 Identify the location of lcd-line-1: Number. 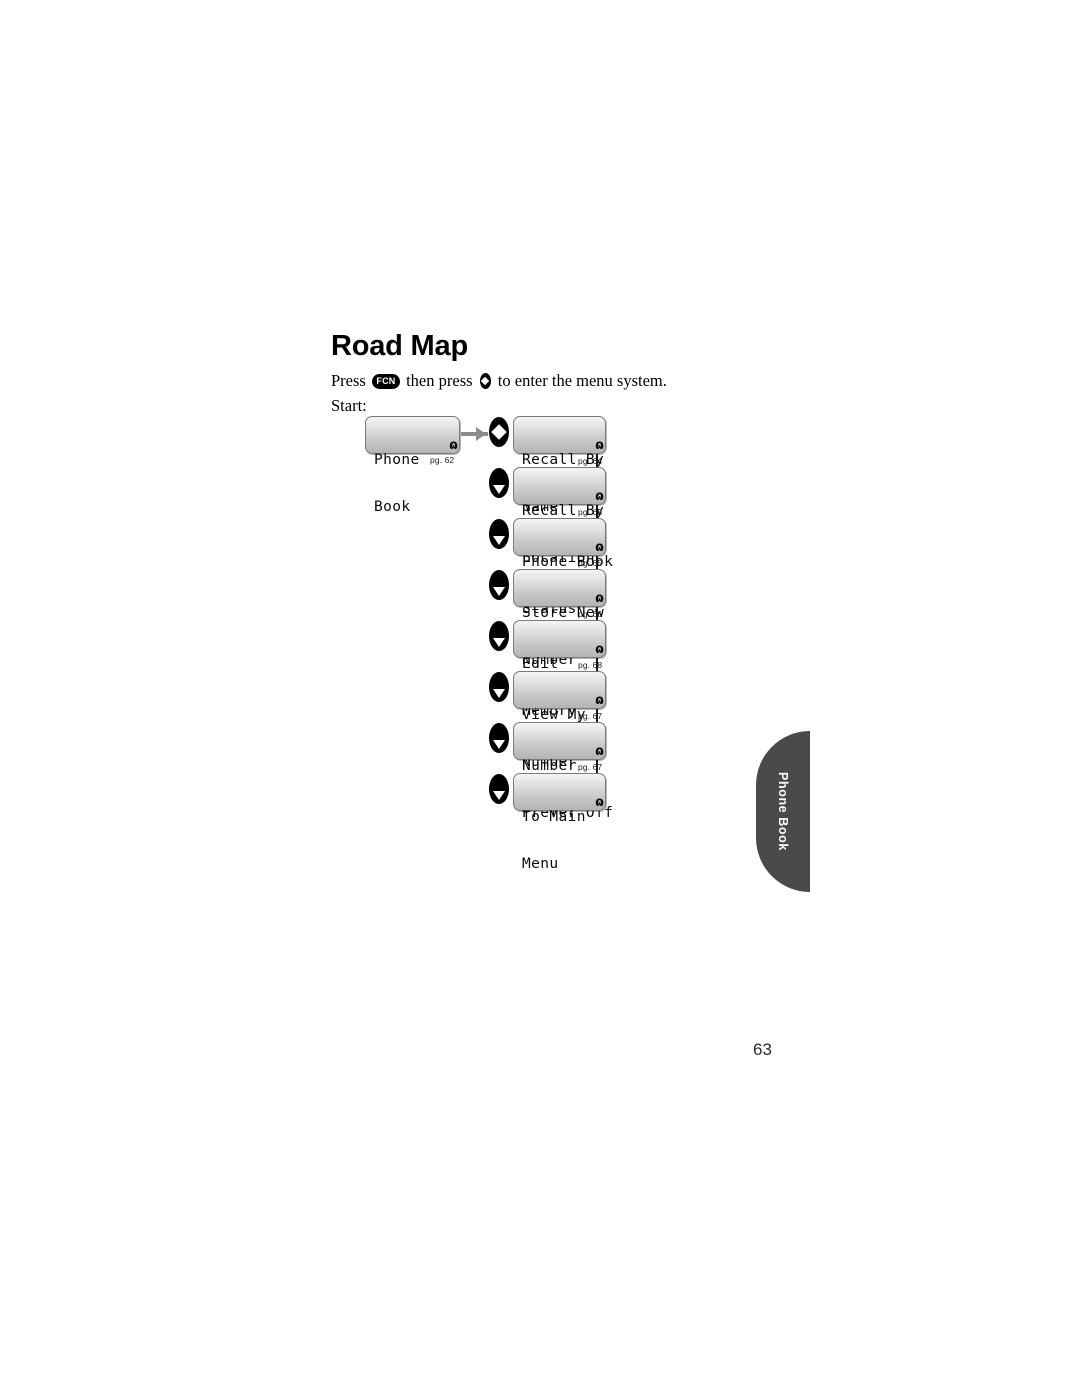
(549, 766).